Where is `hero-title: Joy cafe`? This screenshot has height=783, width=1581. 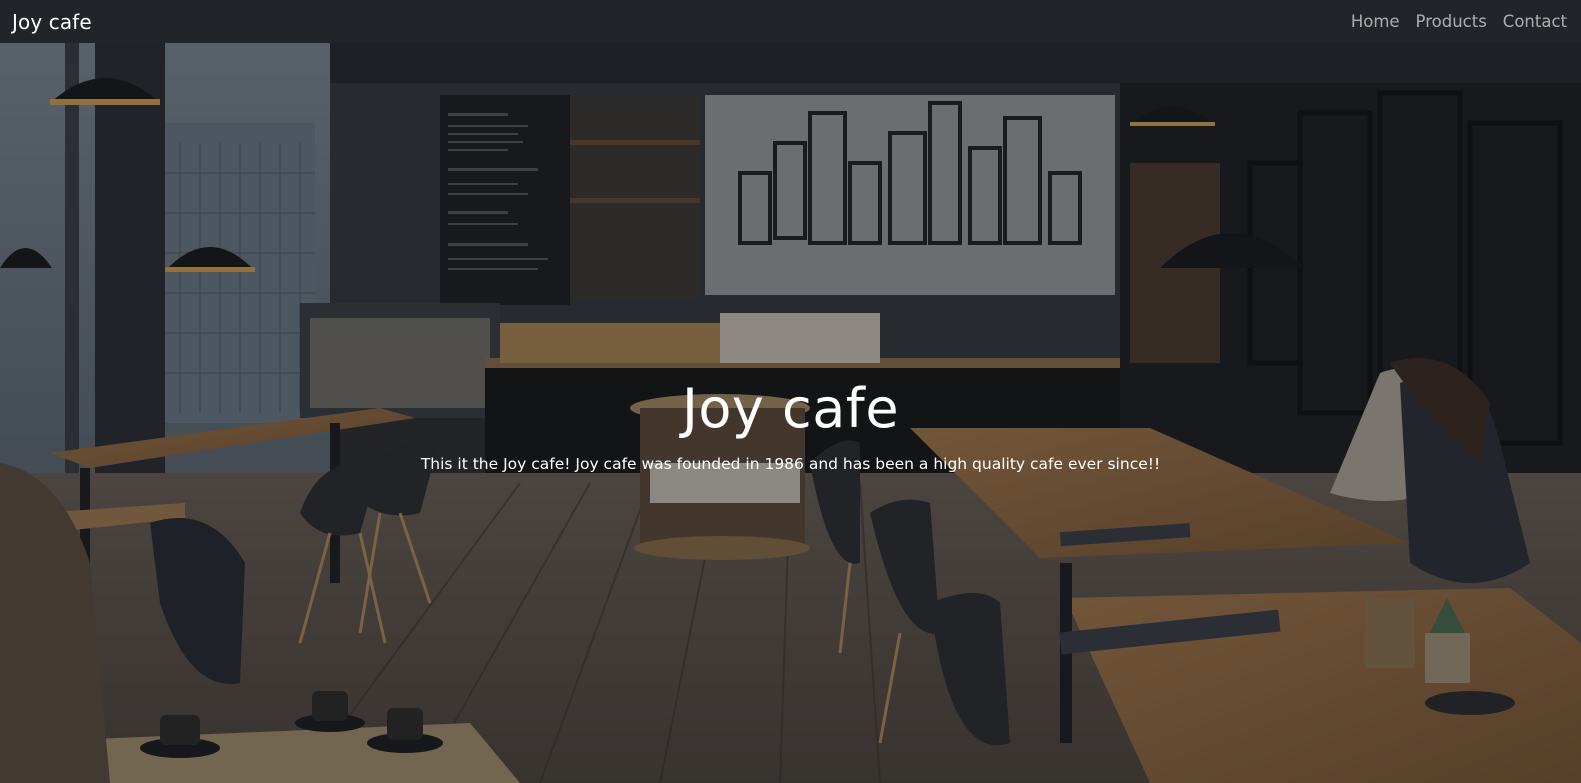 hero-title: Joy cafe is located at coordinates (790, 408).